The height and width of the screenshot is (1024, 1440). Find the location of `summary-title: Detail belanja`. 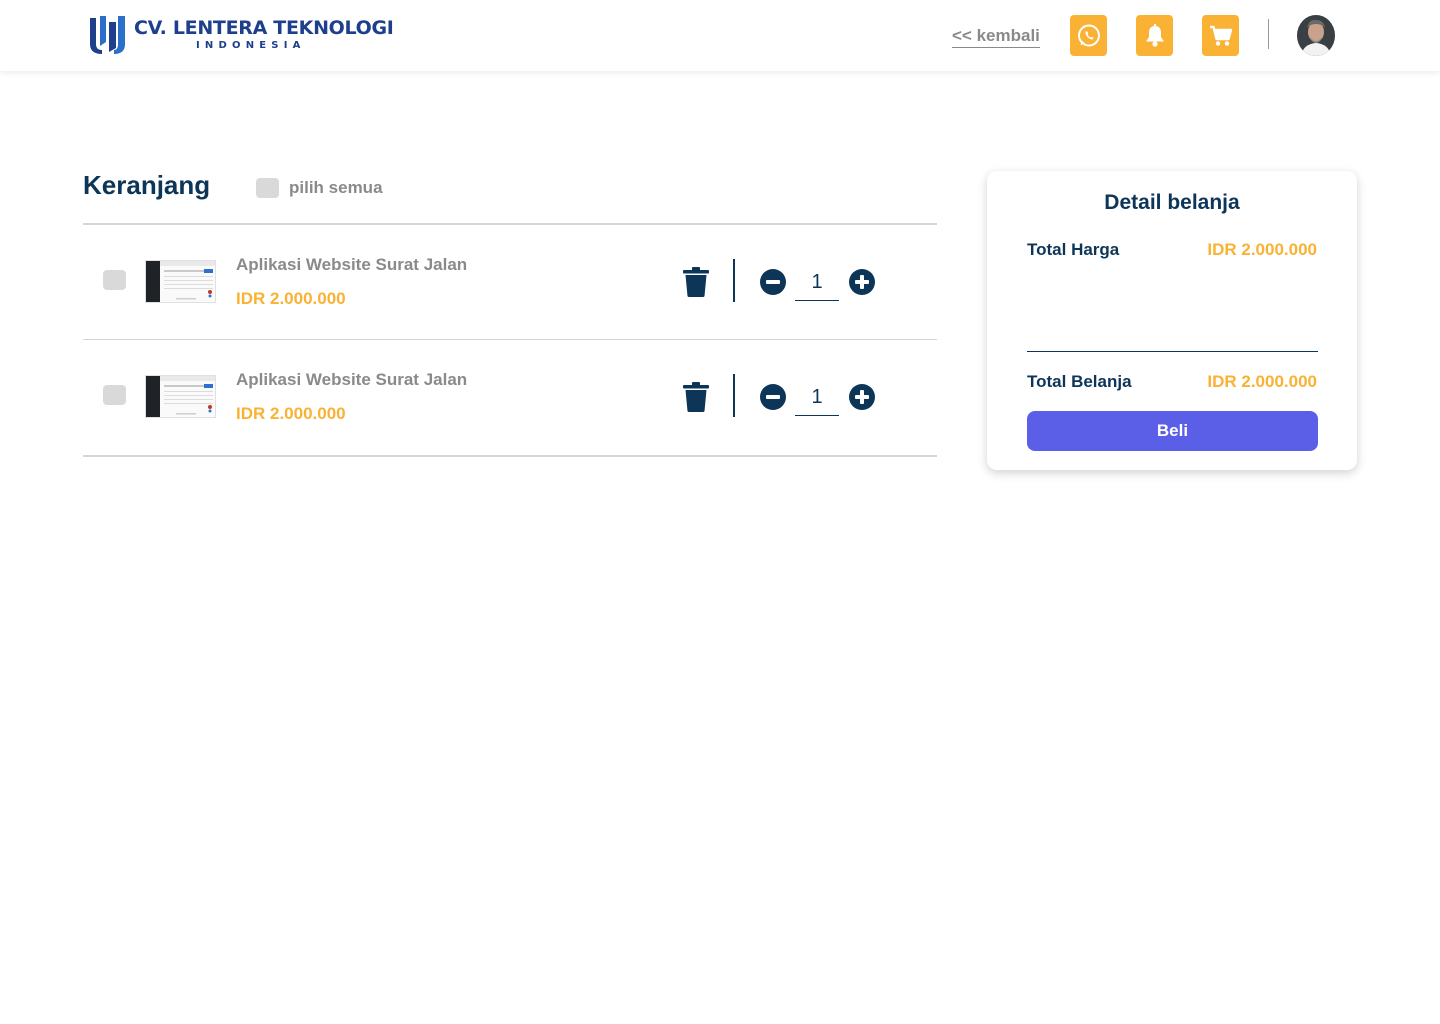

summary-title: Detail belanja is located at coordinates (1172, 202).